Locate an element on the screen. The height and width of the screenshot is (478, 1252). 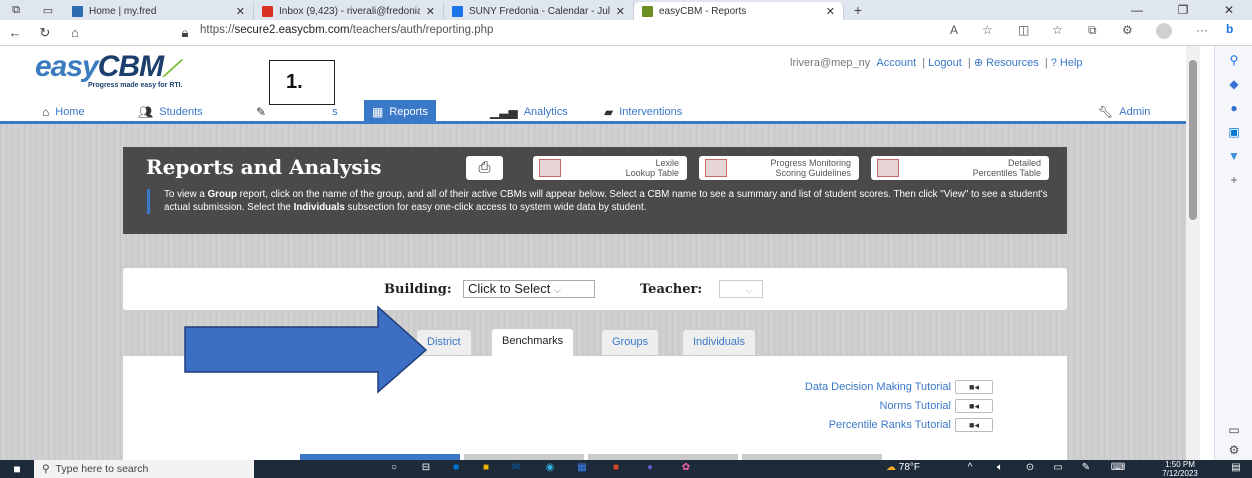
edge-sidebar: ⚲ ◆ ● ▣ ▼ + ▭ ⚙ is located at coordinates (1233, 253).